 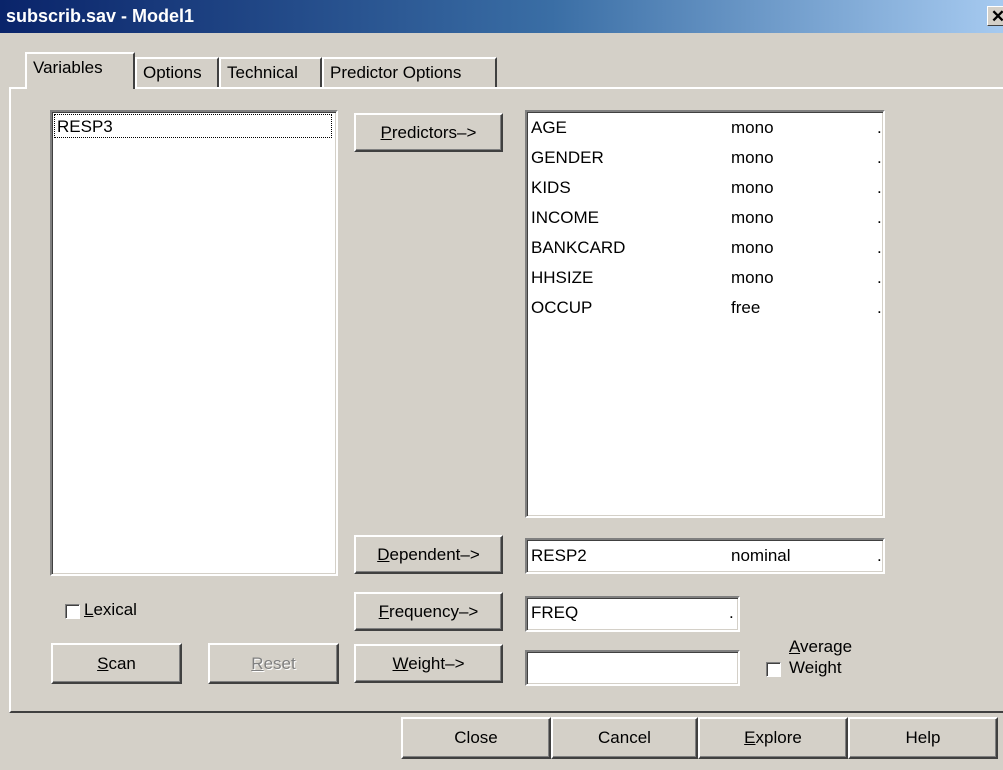 I want to click on reset-button-label: eset, so click(x=279, y=663).